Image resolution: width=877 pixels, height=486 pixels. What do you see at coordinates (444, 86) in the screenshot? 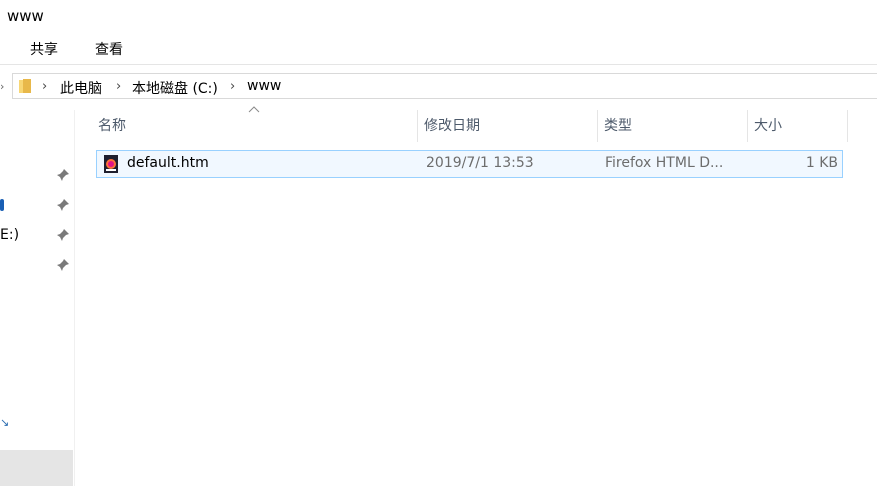
I see `address-bar: › 此电脑 › 本地磁盘 (C:) › www` at bounding box center [444, 86].